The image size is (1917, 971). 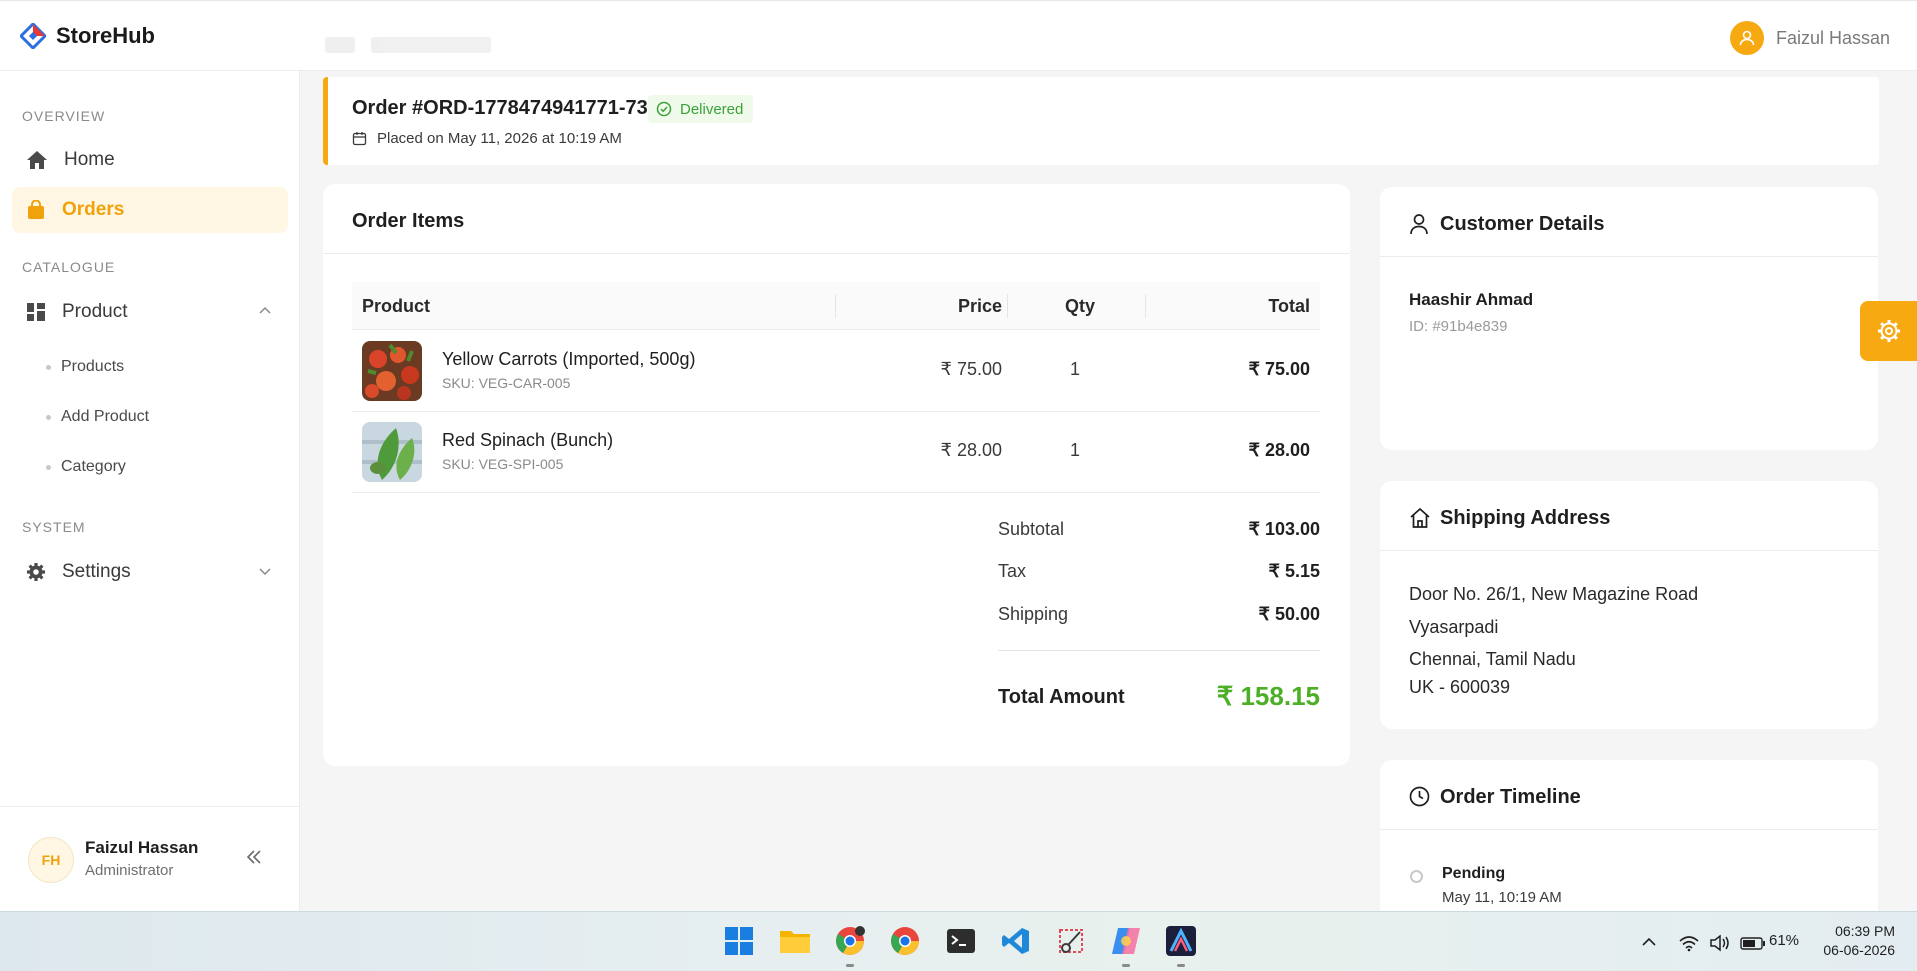 What do you see at coordinates (568, 359) in the screenshot?
I see `product-name: Yellow Carrots (Imported, 500g)` at bounding box center [568, 359].